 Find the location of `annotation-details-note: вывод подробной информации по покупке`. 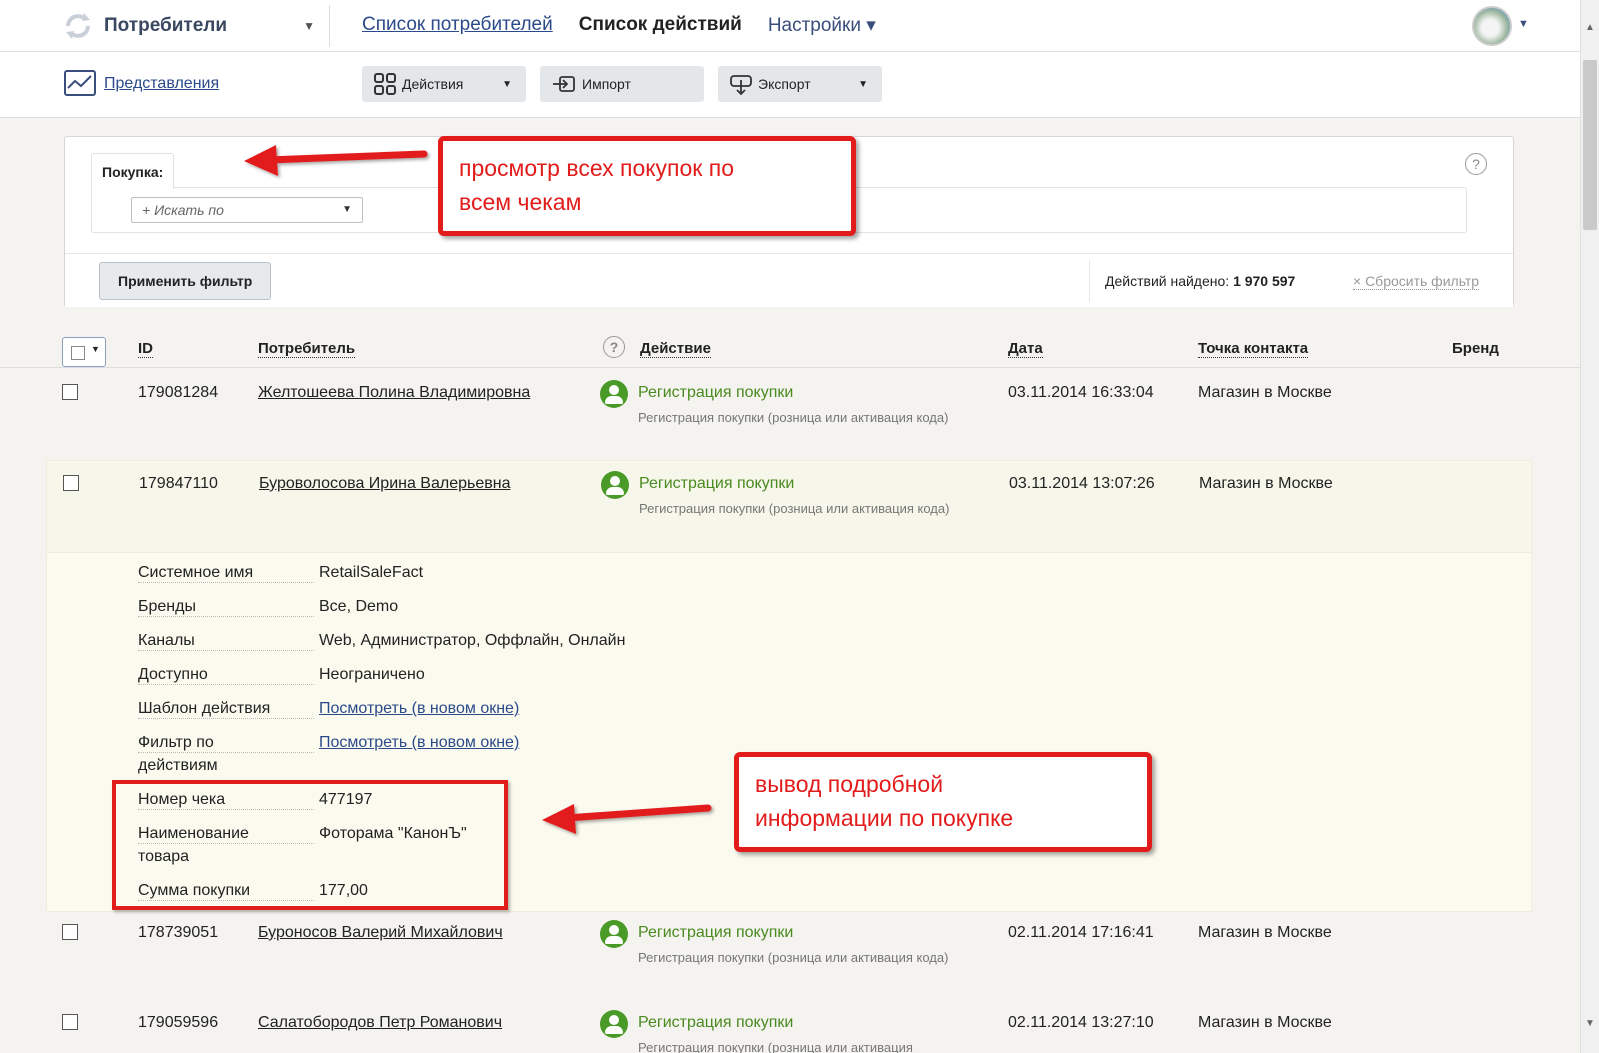

annotation-details-note: вывод подробной информации по покупке is located at coordinates (943, 802).